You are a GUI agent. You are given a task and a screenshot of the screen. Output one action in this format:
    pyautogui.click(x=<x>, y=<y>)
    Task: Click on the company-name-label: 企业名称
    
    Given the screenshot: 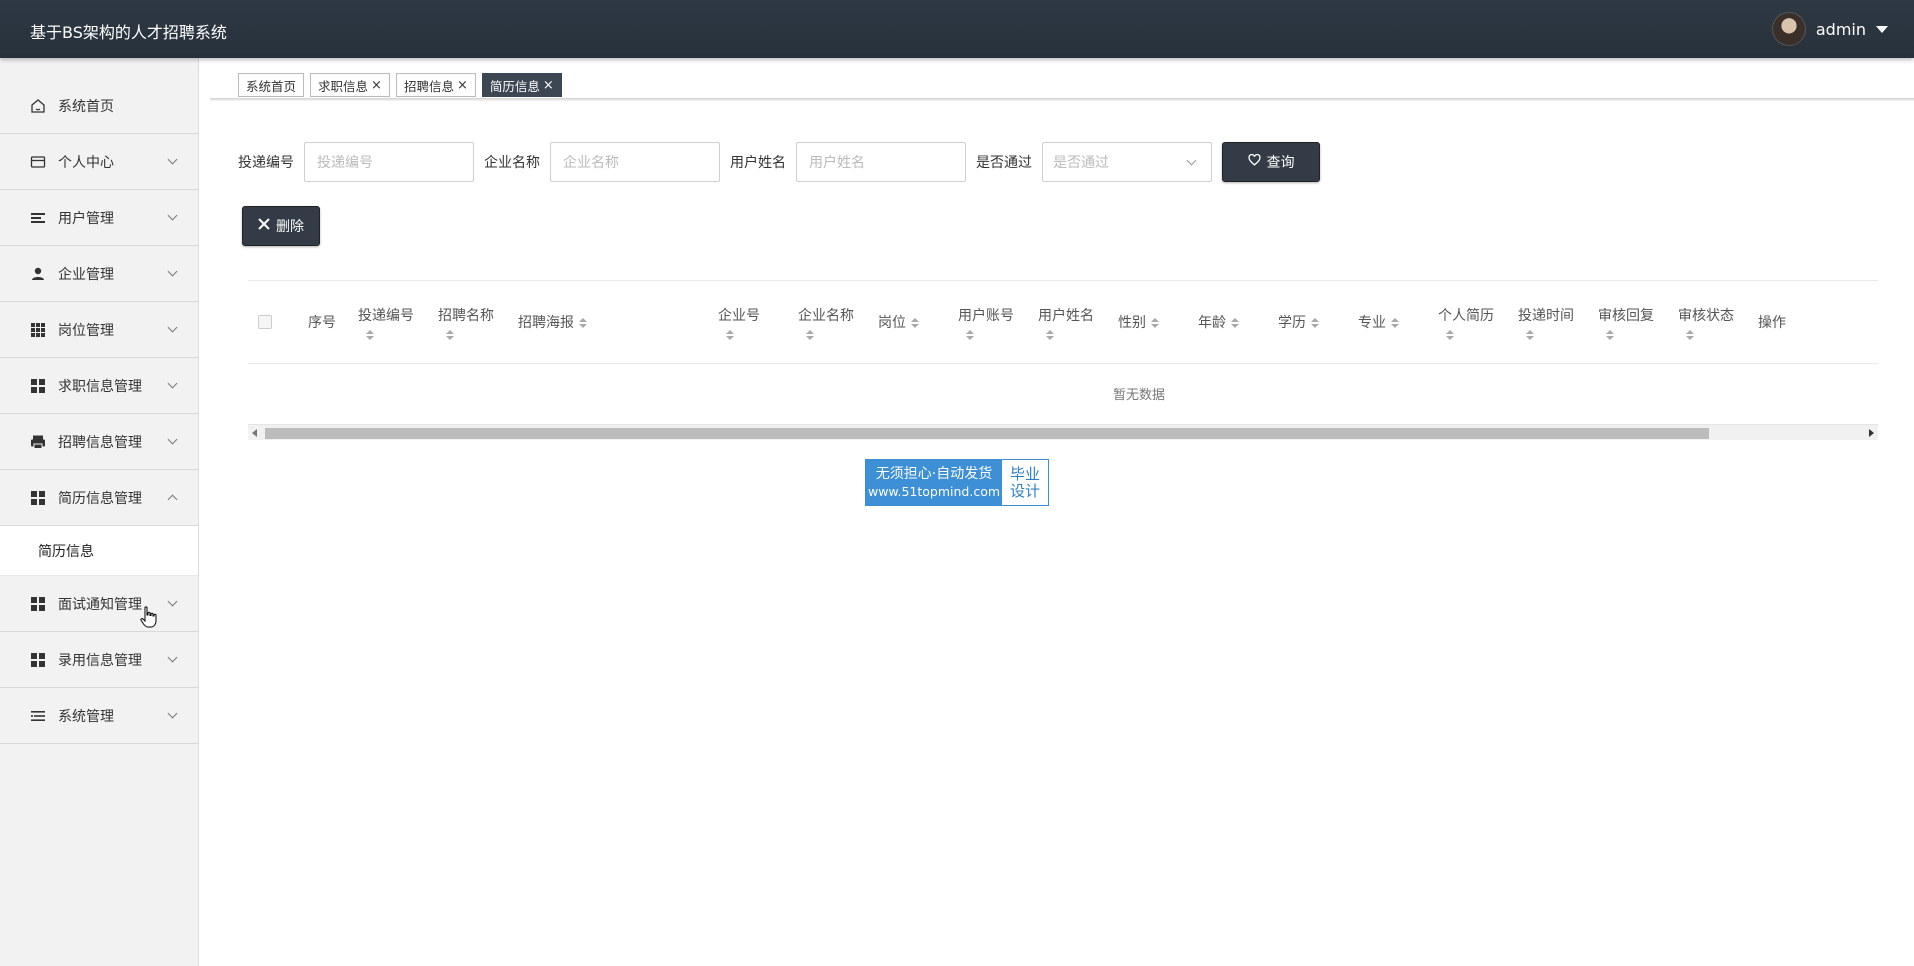 What is the action you would take?
    pyautogui.click(x=512, y=163)
    